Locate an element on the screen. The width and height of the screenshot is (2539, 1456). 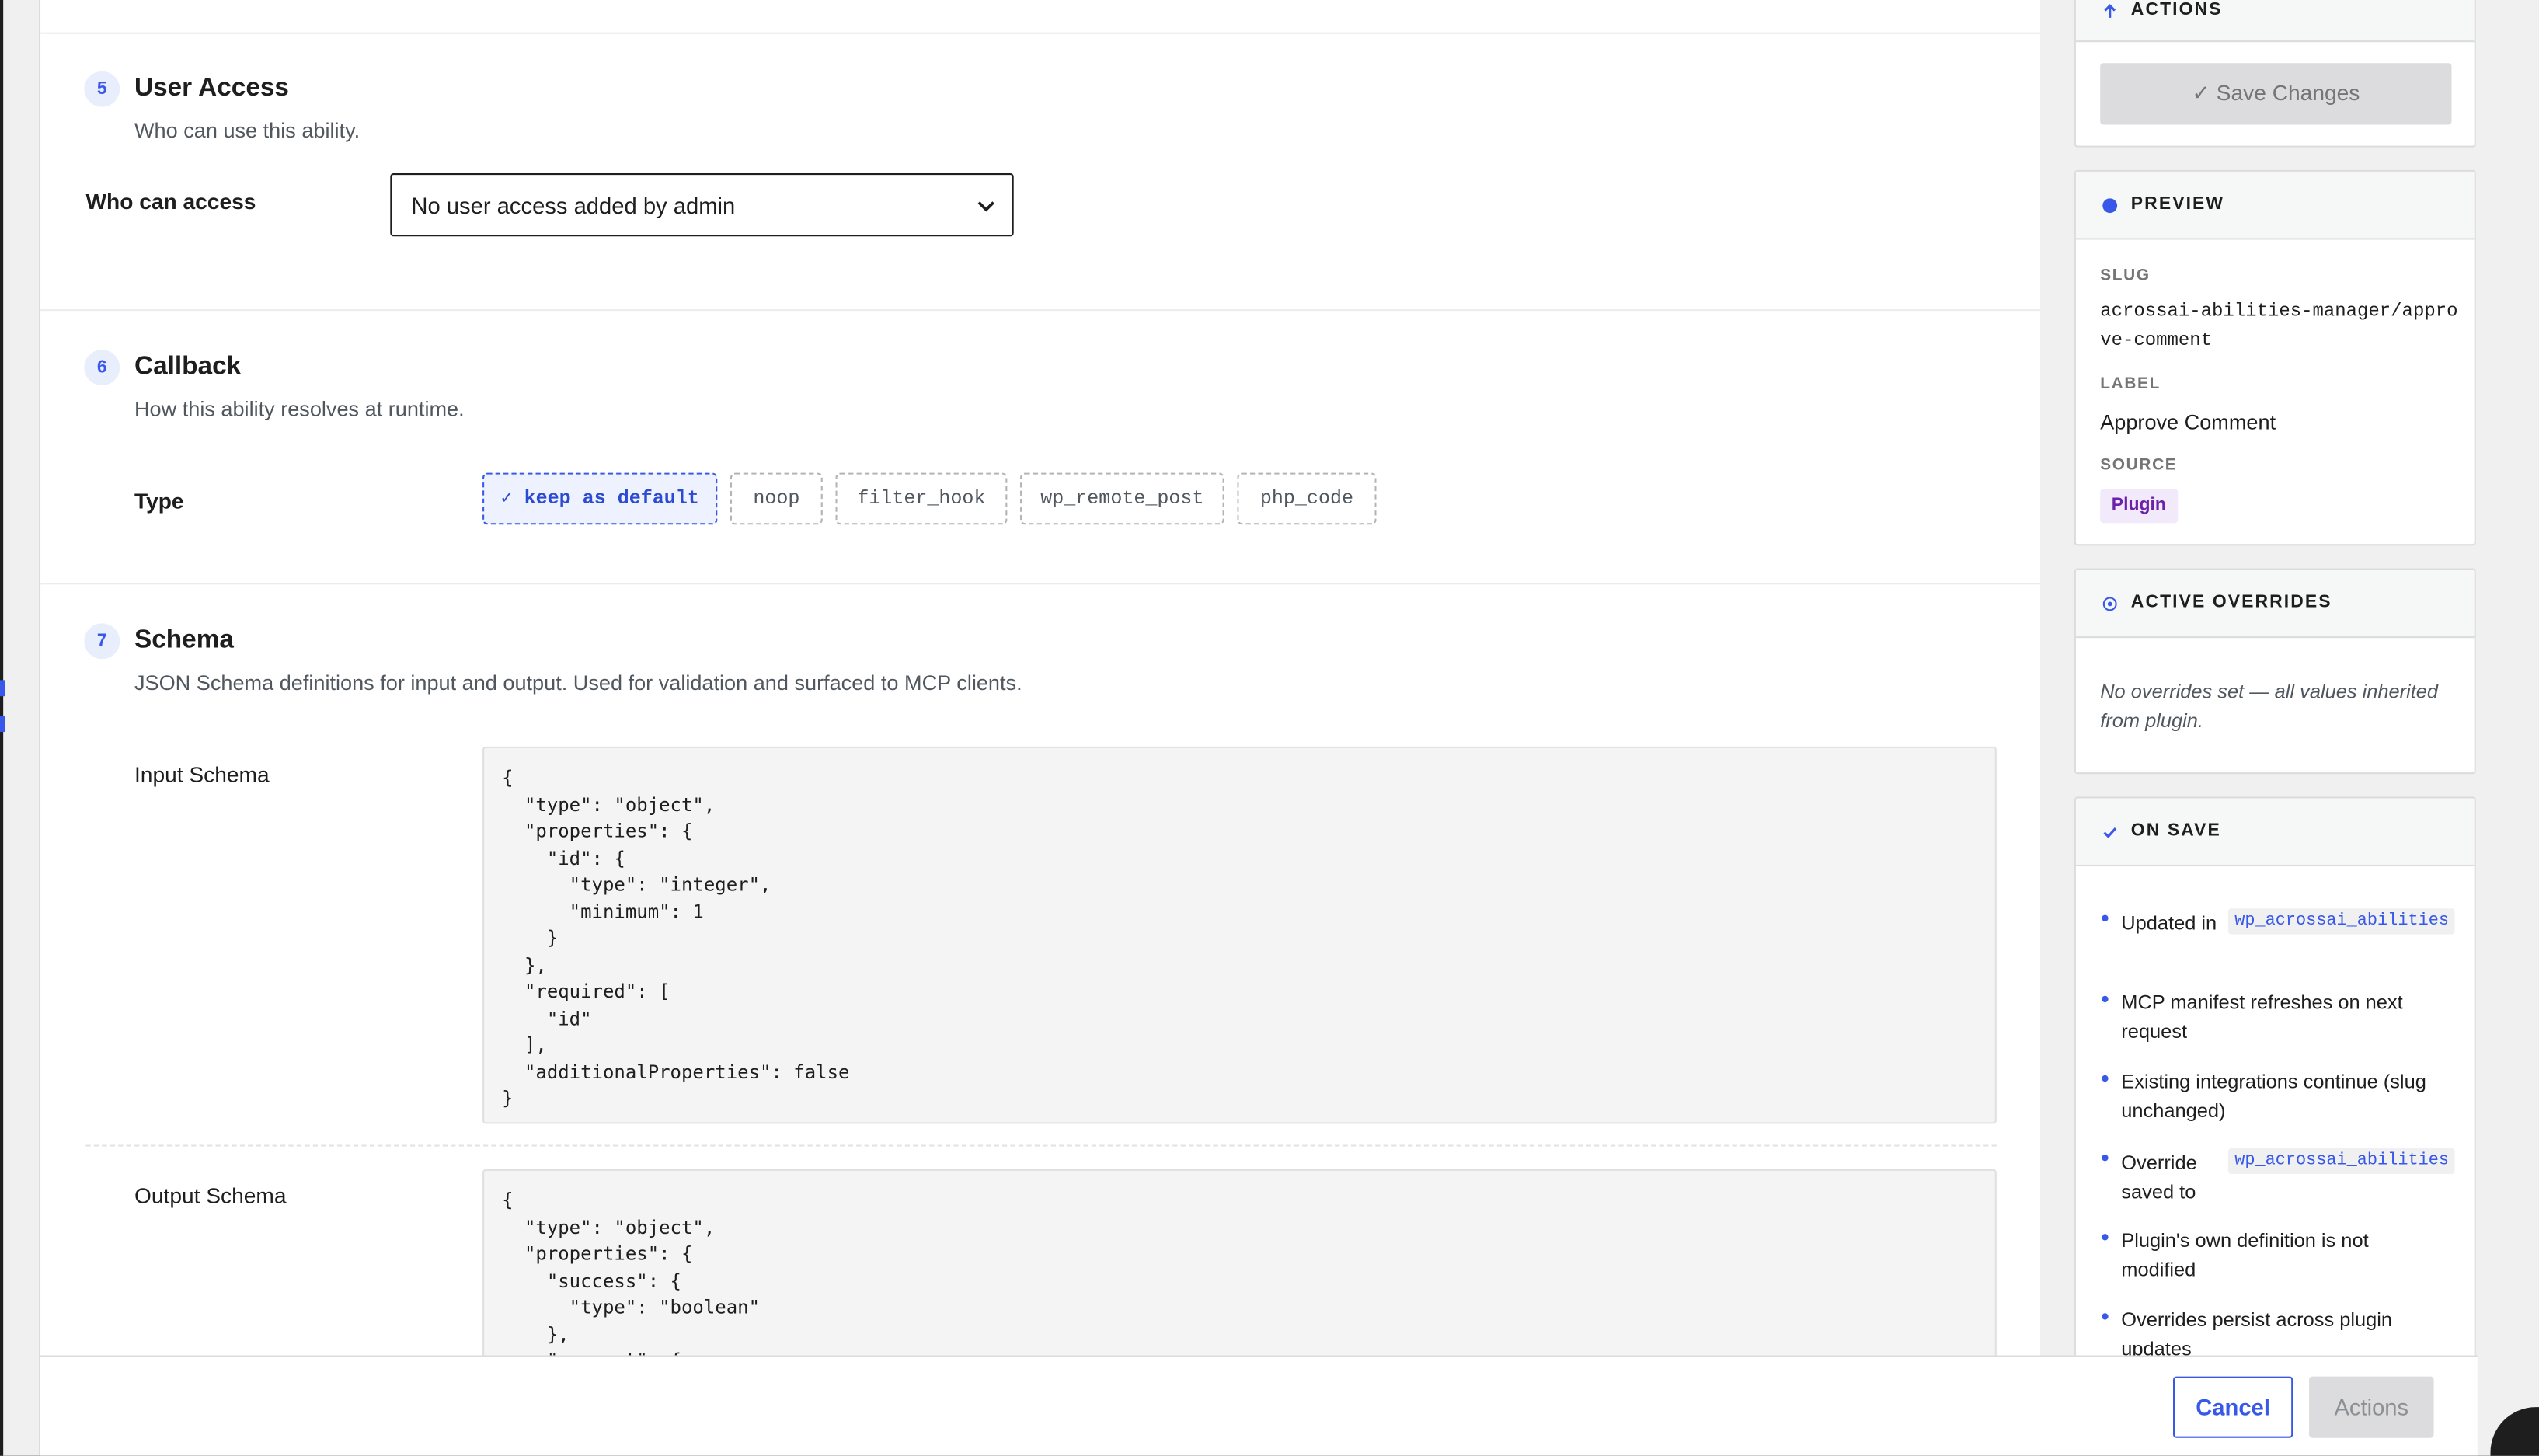
callback-option-noop: noop is located at coordinates (776, 499).